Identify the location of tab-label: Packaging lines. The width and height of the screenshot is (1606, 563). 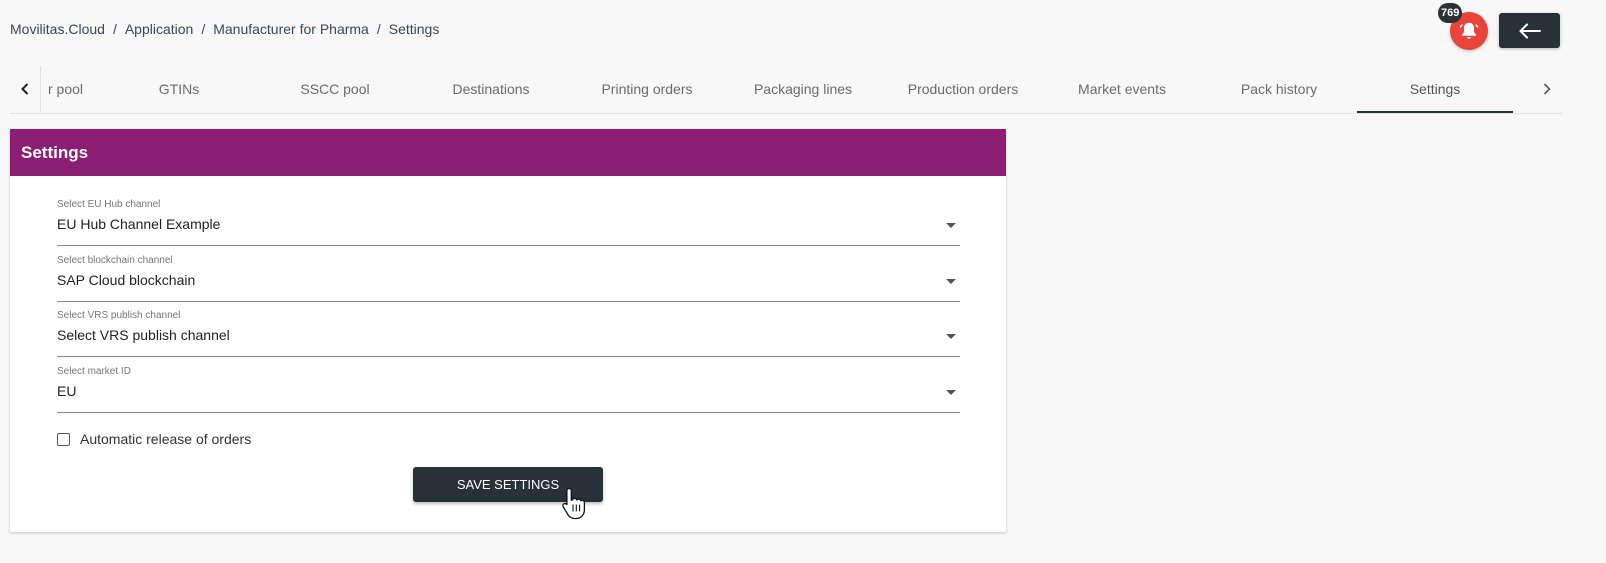
(803, 89).